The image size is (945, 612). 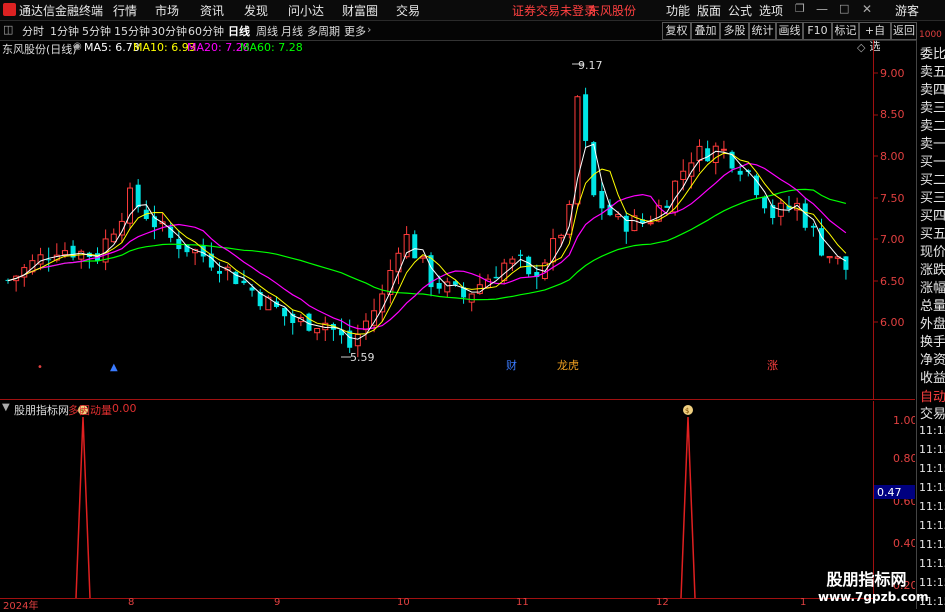 What do you see at coordinates (167, 10) in the screenshot?
I see `menu-item-shichang: 市场` at bounding box center [167, 10].